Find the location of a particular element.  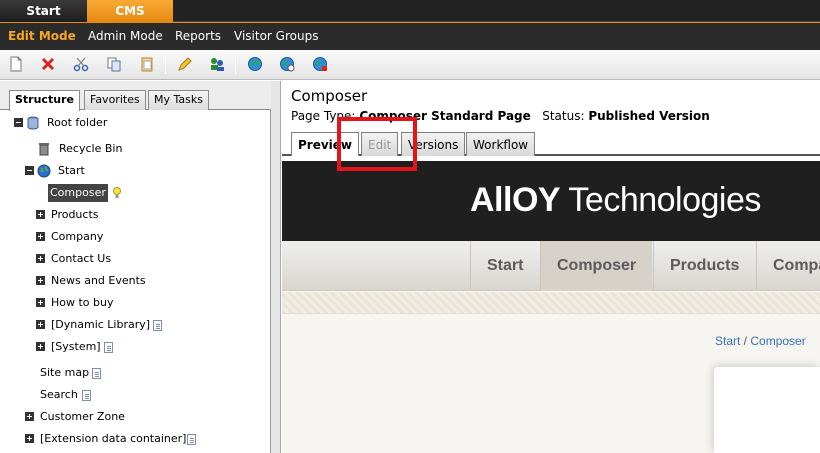

globe-view-icon is located at coordinates (287, 64).